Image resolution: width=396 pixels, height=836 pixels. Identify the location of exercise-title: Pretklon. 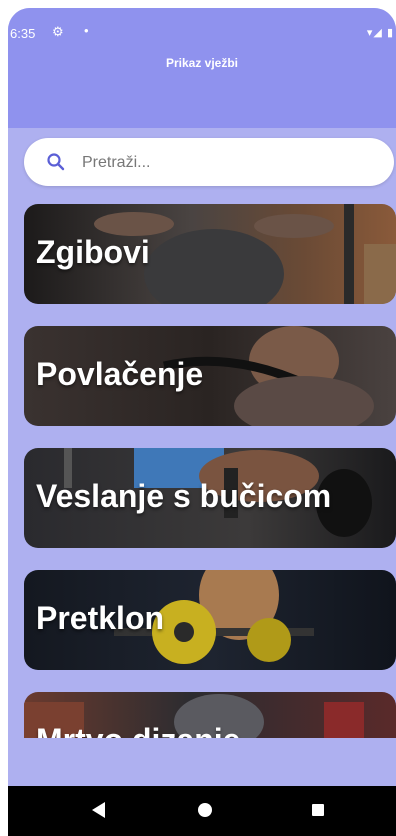
(100, 618).